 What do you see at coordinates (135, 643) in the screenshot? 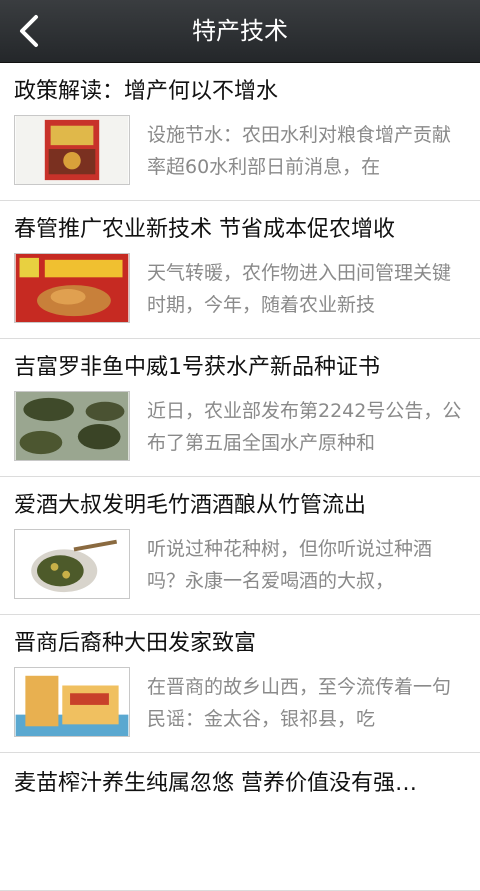
I see `article-title: 晋商后裔种大田发家致富` at bounding box center [135, 643].